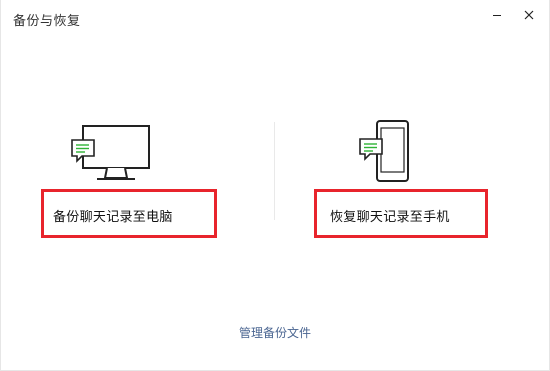  Describe the element at coordinates (113, 217) in the screenshot. I see `backup-to-pc-label: 备份聊天记录至电脑` at that location.